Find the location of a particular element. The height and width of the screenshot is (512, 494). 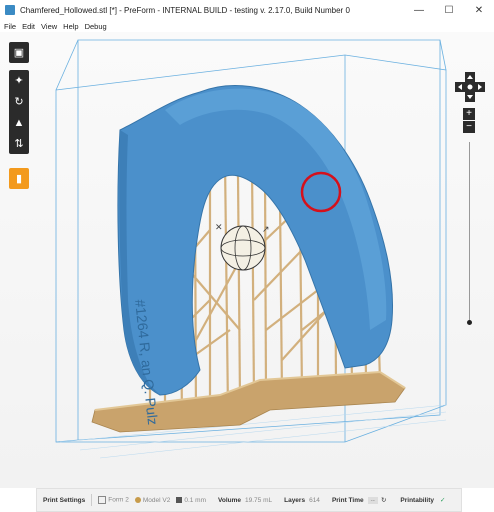

scale-handle-icon: ↗ is located at coordinates (266, 230).